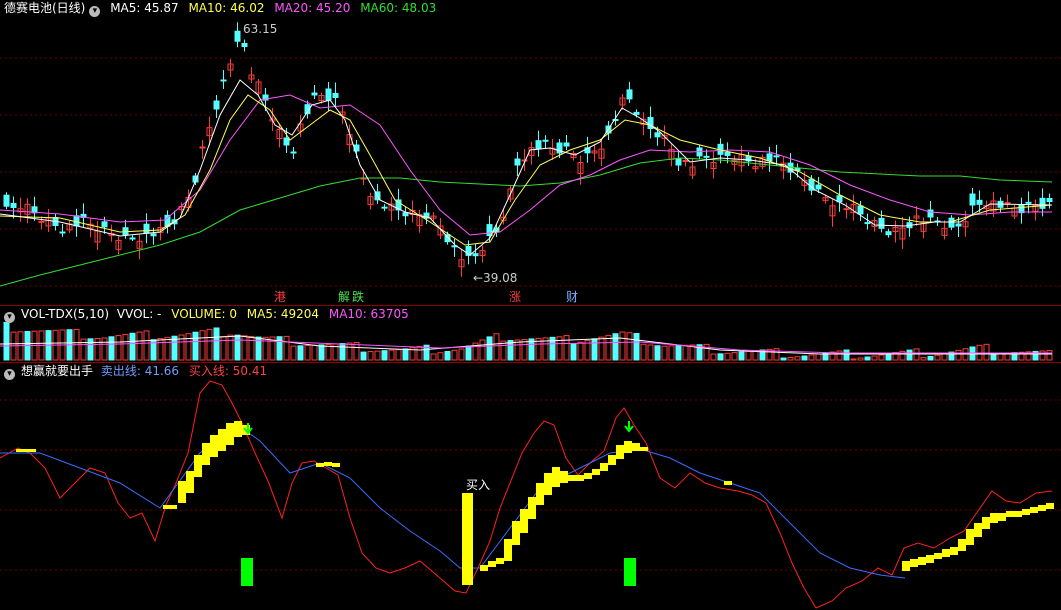 Image resolution: width=1061 pixels, height=610 pixels. I want to click on green-signal-bar, so click(630, 572).